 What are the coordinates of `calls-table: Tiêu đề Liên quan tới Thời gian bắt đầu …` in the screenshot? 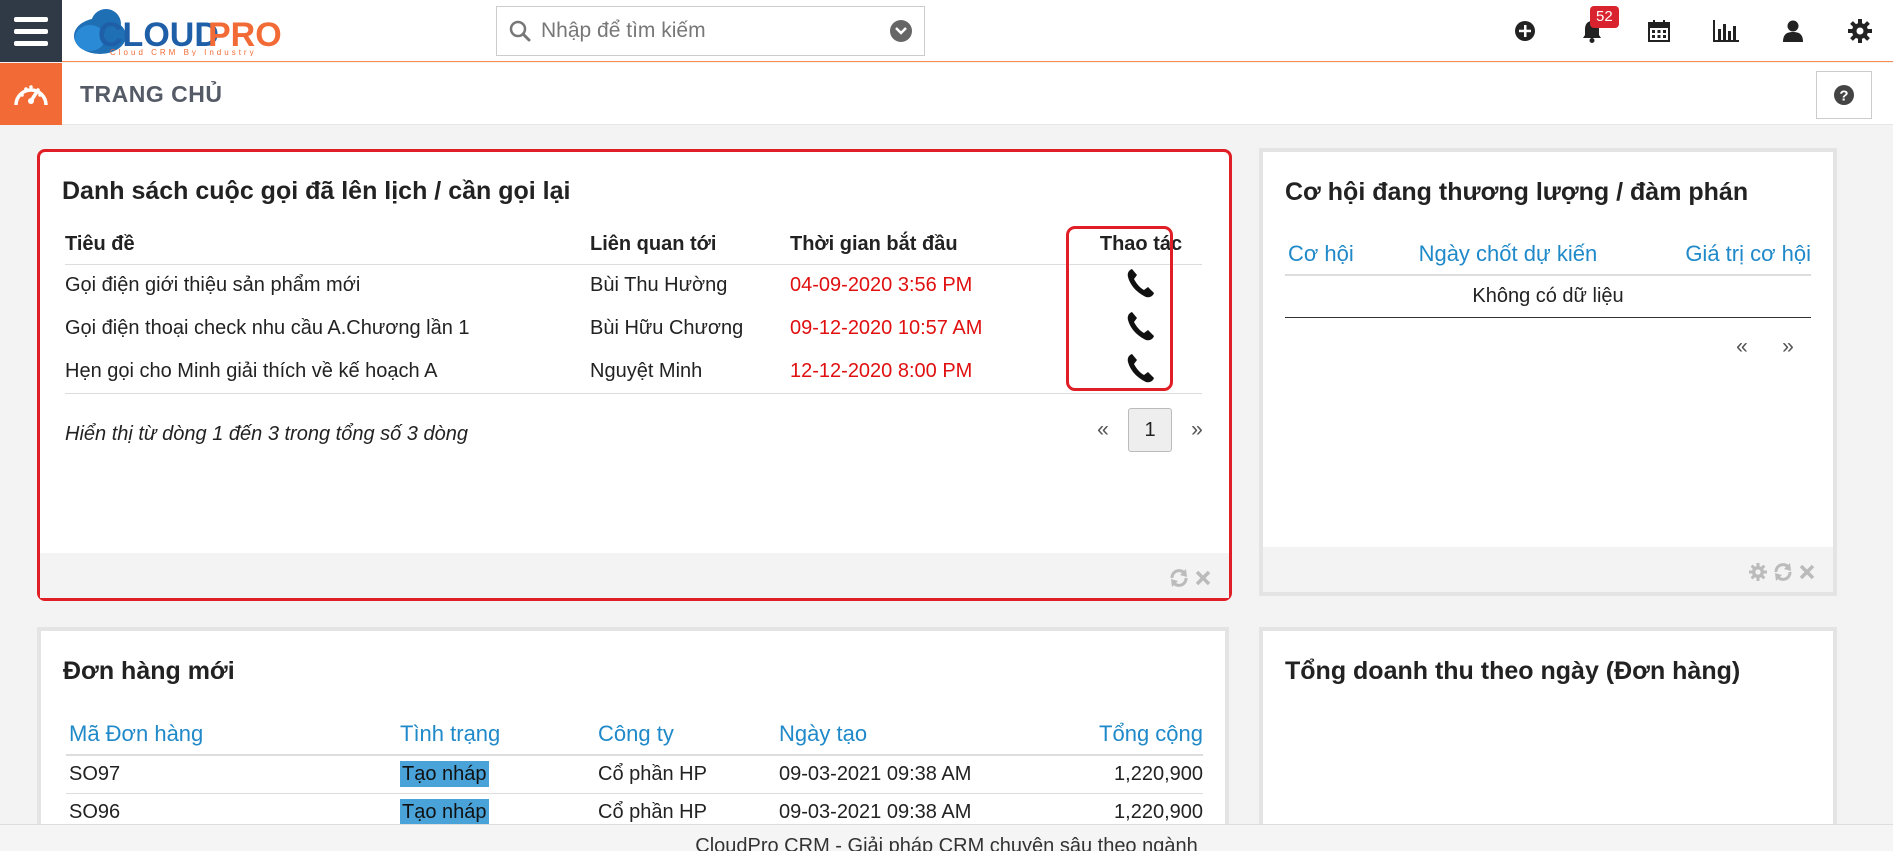 It's located at (633, 313).